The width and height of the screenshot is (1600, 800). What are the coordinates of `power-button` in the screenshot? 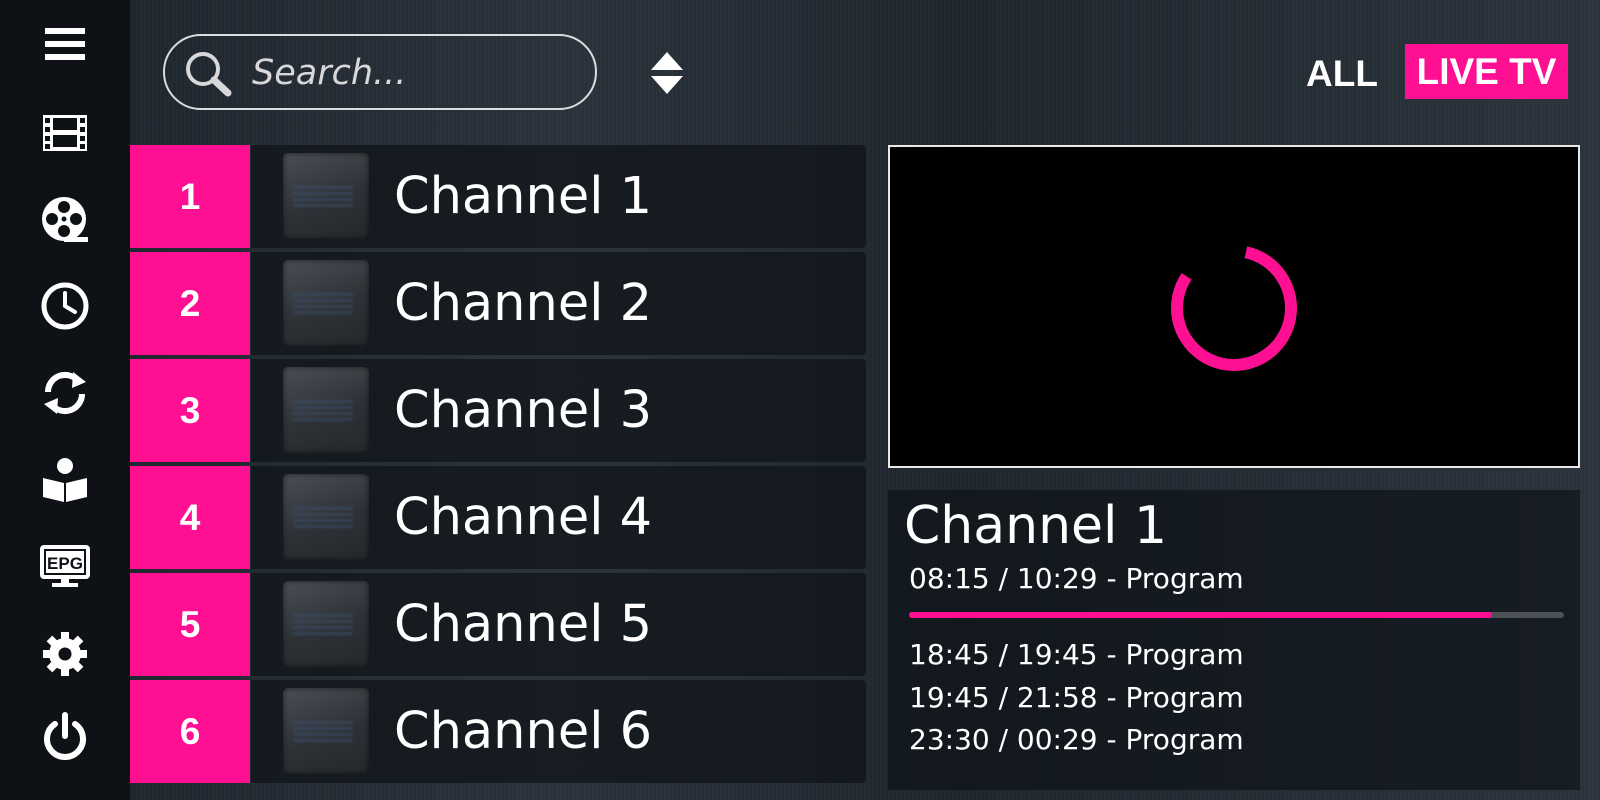 It's located at (65, 736).